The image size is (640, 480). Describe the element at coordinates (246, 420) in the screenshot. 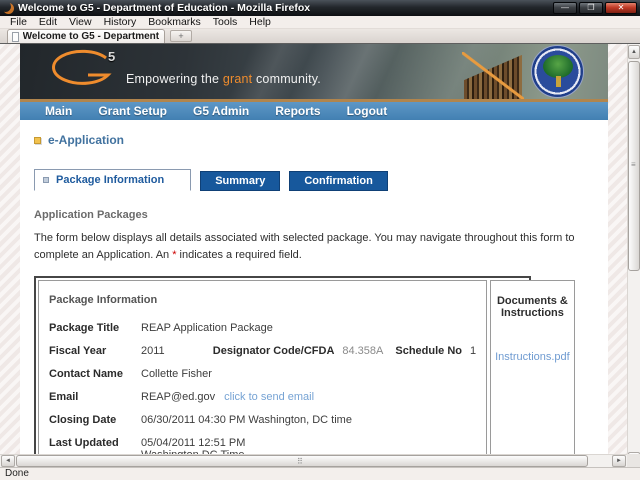

I see `closing-date-value: 06/30/2011 04:30 PM Washington, DC time` at that location.